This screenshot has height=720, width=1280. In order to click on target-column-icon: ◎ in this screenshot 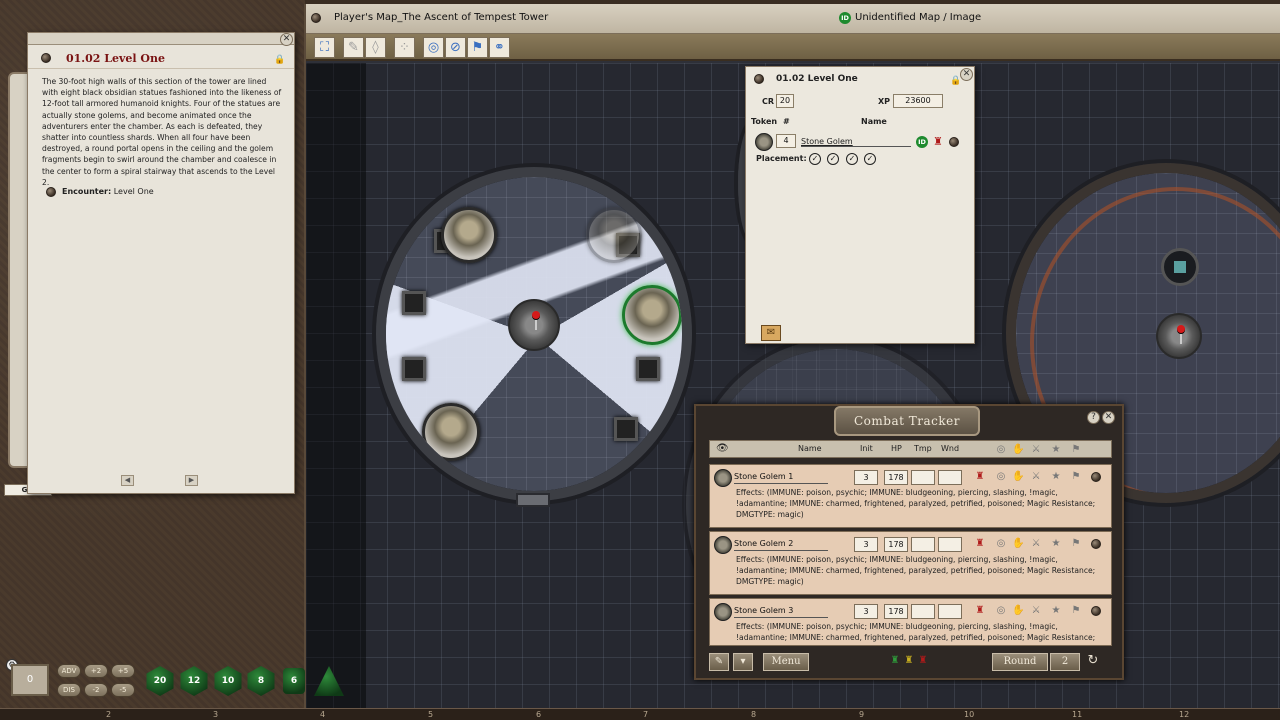, I will do `click(1001, 450)`.